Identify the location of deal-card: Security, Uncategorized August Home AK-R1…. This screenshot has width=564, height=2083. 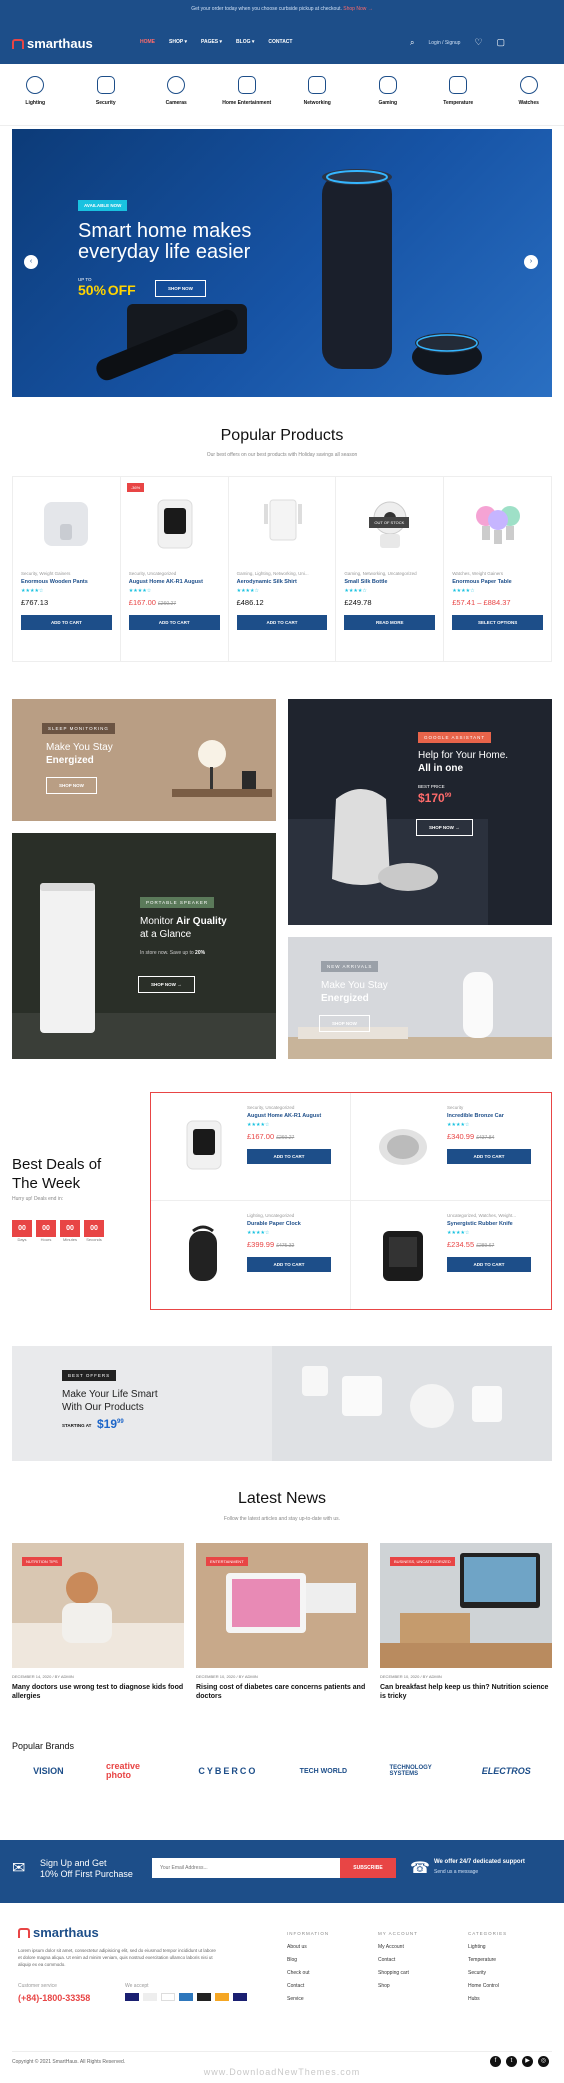
(251, 1147).